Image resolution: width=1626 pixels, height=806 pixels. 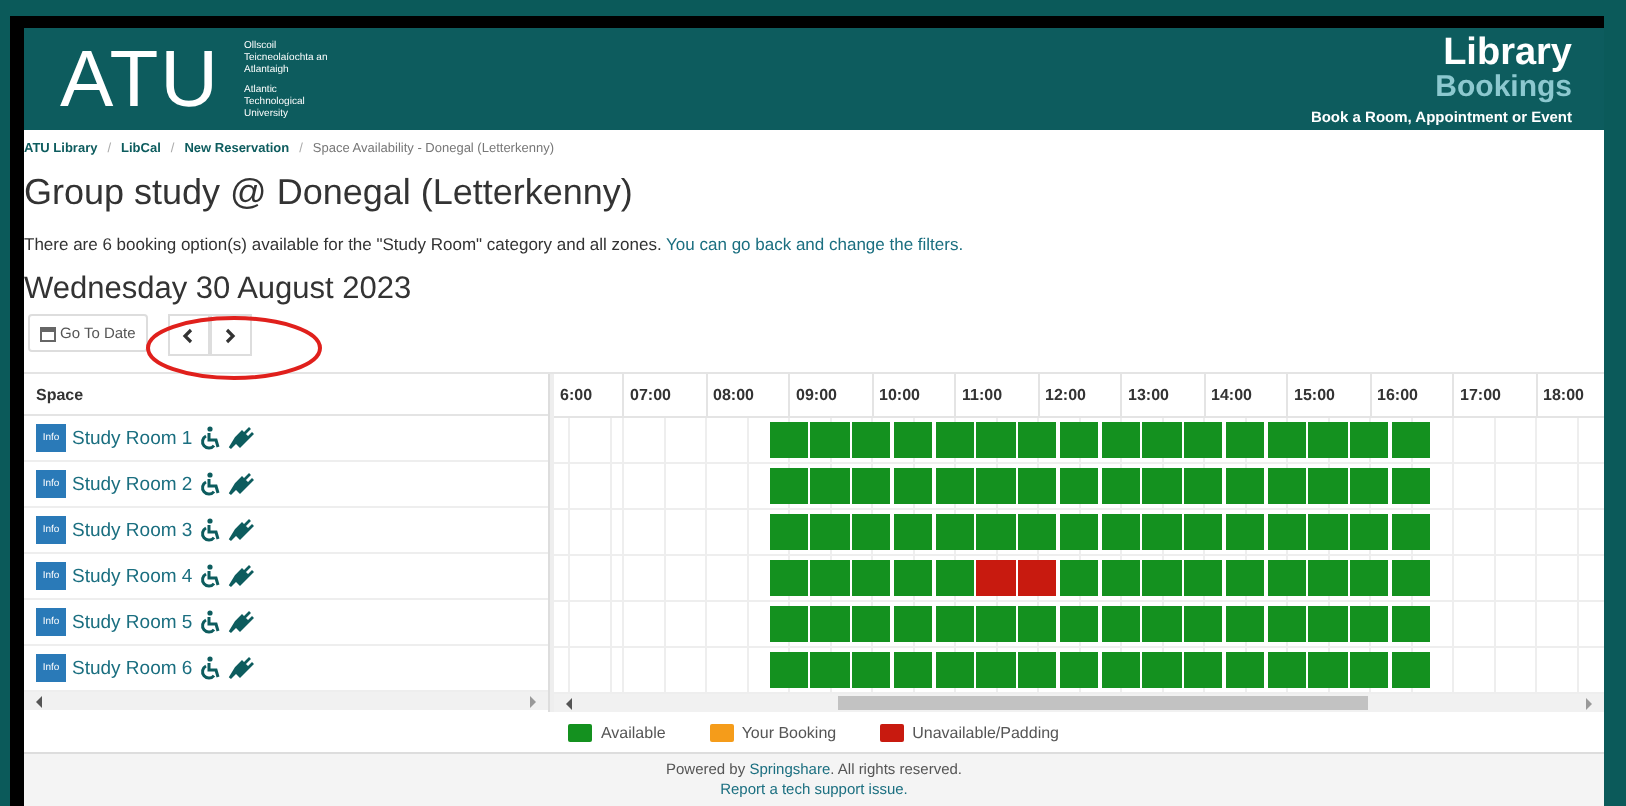 What do you see at coordinates (495, 244) in the screenshot?
I see `intro-text: There are 6 booking option(s) available for the "Study Room" category and all zones. You can go back and change the filters.` at bounding box center [495, 244].